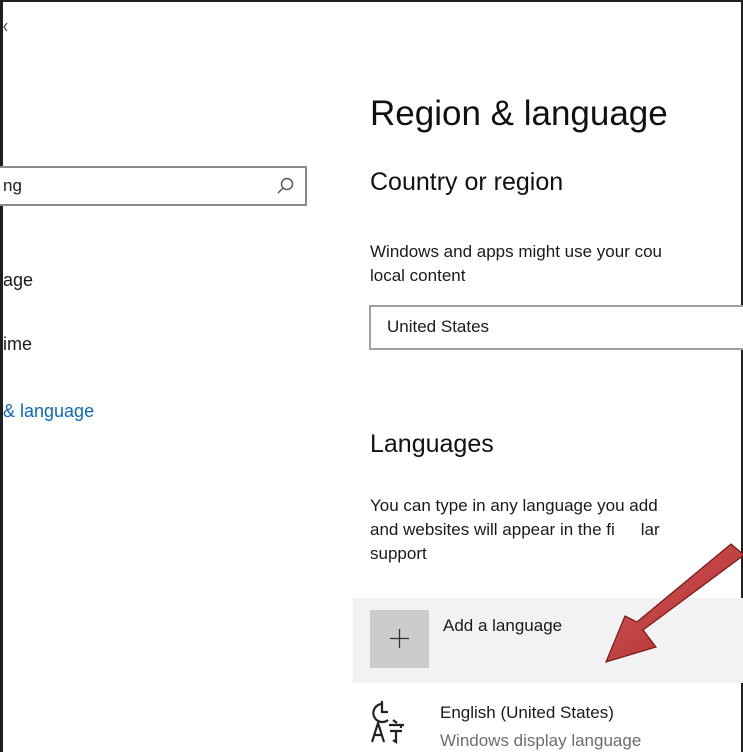  I want to click on languages-section-heading: Languages, so click(432, 444).